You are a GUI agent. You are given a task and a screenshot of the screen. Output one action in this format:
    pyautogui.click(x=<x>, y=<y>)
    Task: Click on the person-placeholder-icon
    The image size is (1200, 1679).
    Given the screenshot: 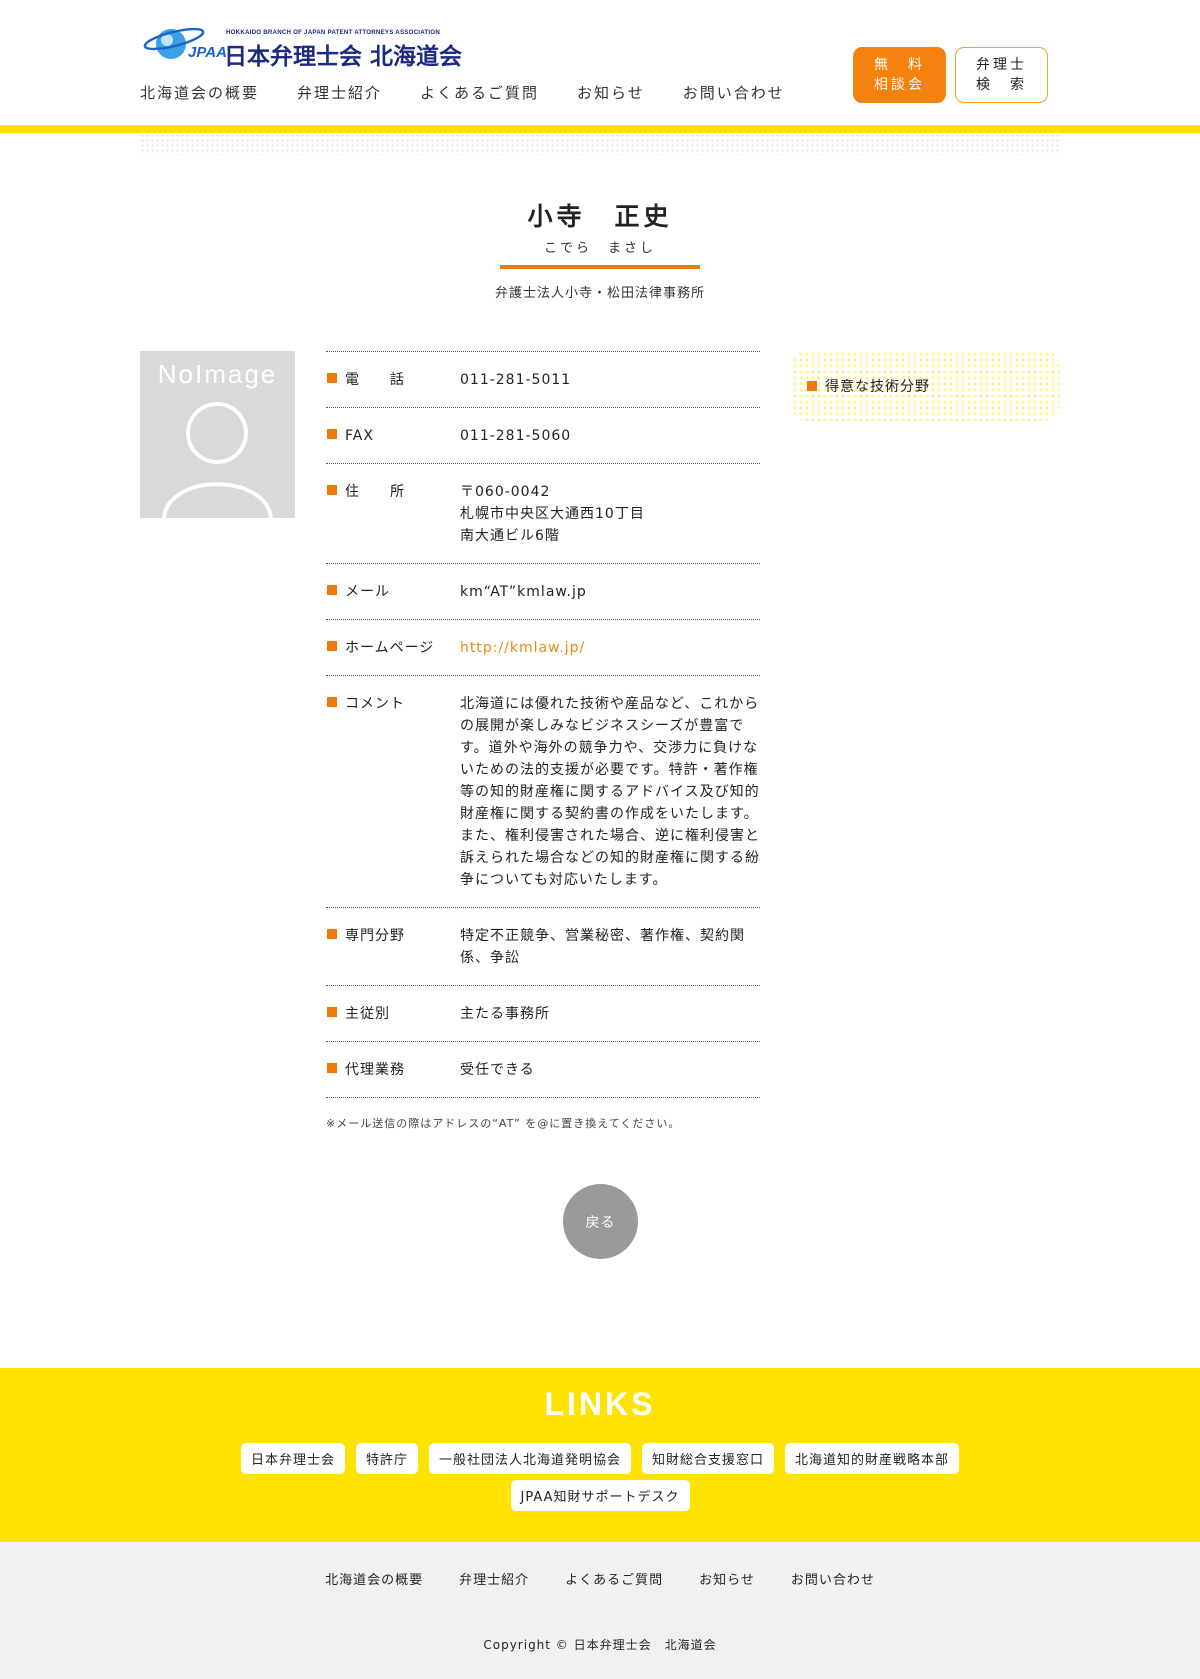 What is the action you would take?
    pyautogui.click(x=217, y=460)
    